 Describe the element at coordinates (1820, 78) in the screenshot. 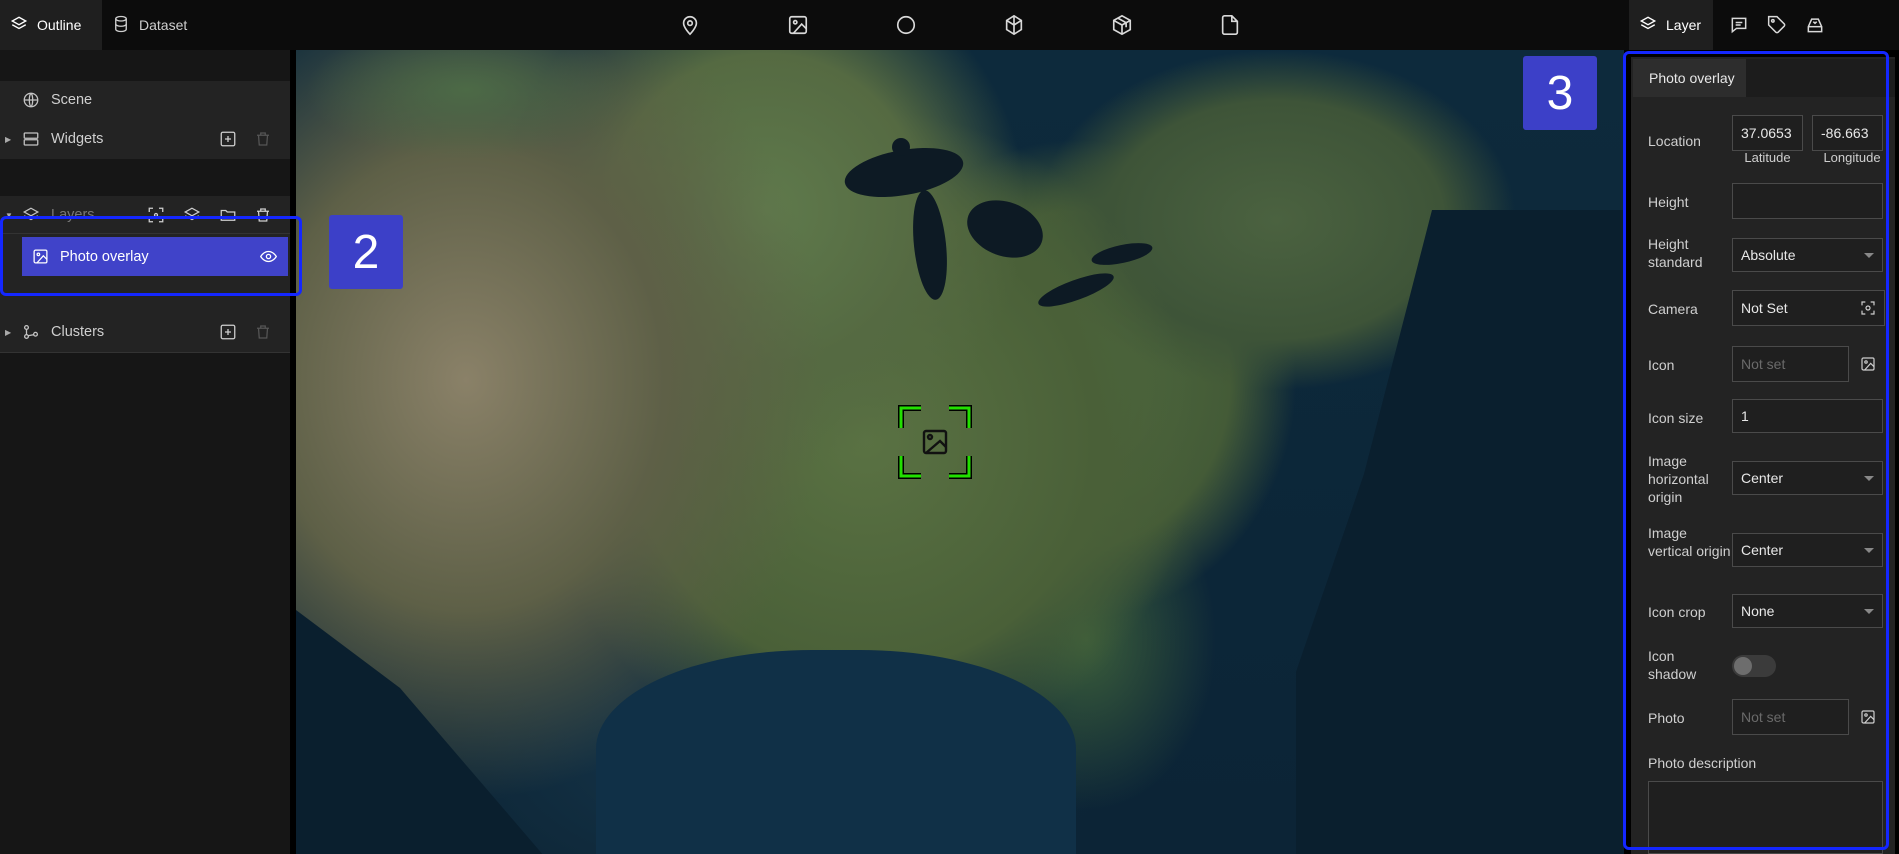

I see `tab-strip` at that location.